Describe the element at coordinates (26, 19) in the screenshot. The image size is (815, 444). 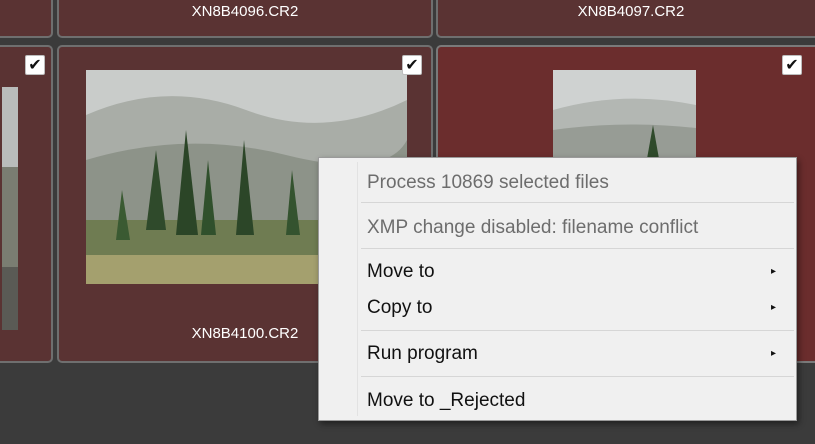
I see `thumbnail-tile-top-left` at that location.